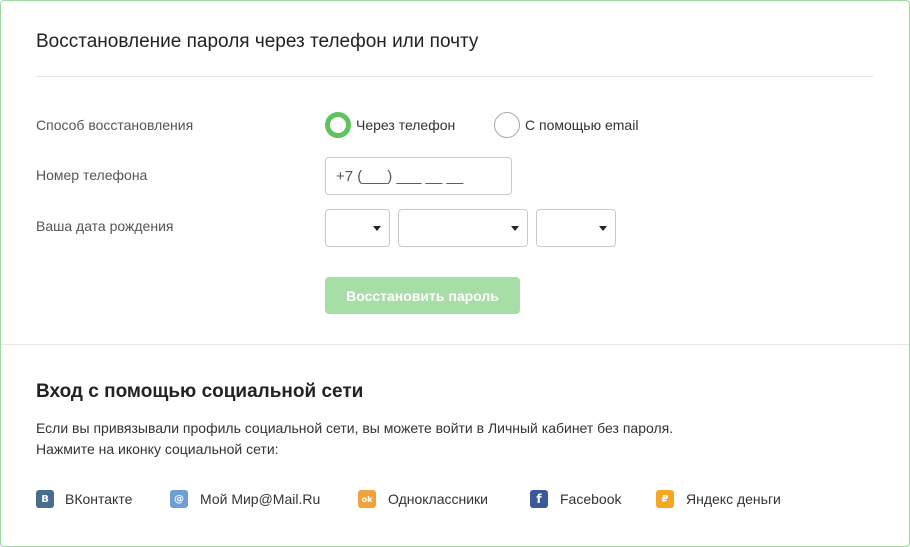  Describe the element at coordinates (260, 499) in the screenshot. I see `social-mailru-label: Мой Мир@Mail.Ru` at that location.